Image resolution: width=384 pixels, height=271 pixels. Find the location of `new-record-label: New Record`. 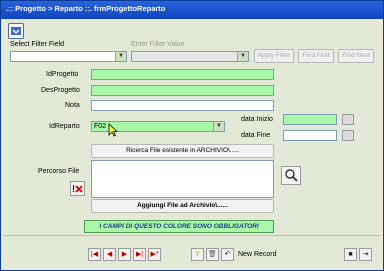

new-record-label: New Record is located at coordinates (257, 254).